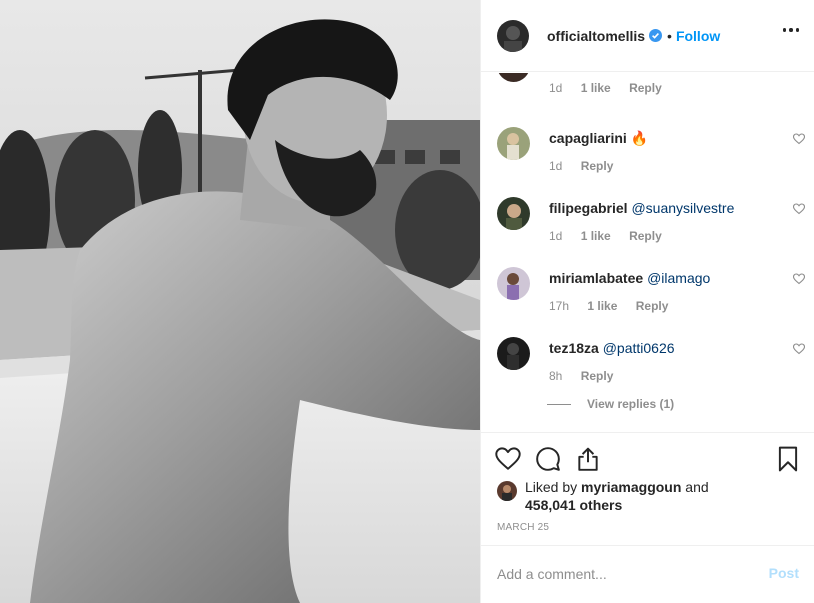 The width and height of the screenshot is (814, 603). What do you see at coordinates (652, 157) in the screenshot?
I see `comment-item: capagliarini 🔥 1d Reply` at bounding box center [652, 157].